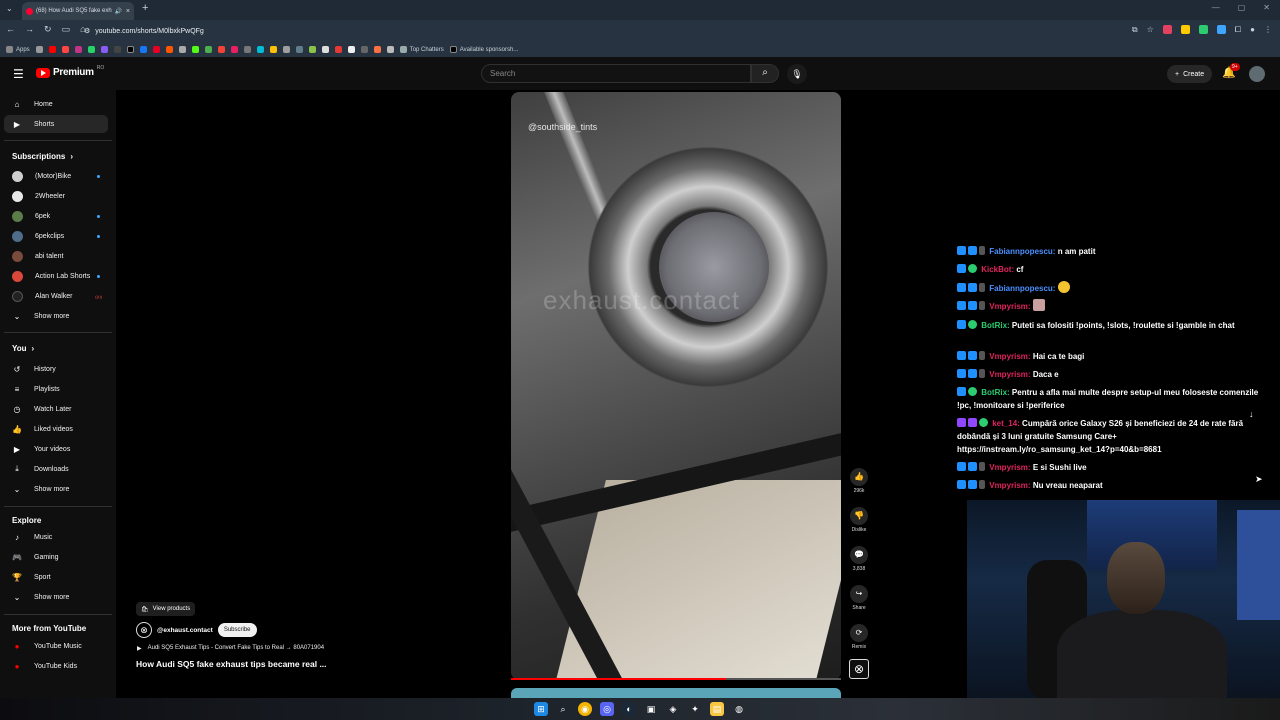 This screenshot has width=1280, height=720. Describe the element at coordinates (859, 669) in the screenshot. I see `audio-source-thumbnail: ⊗` at that location.